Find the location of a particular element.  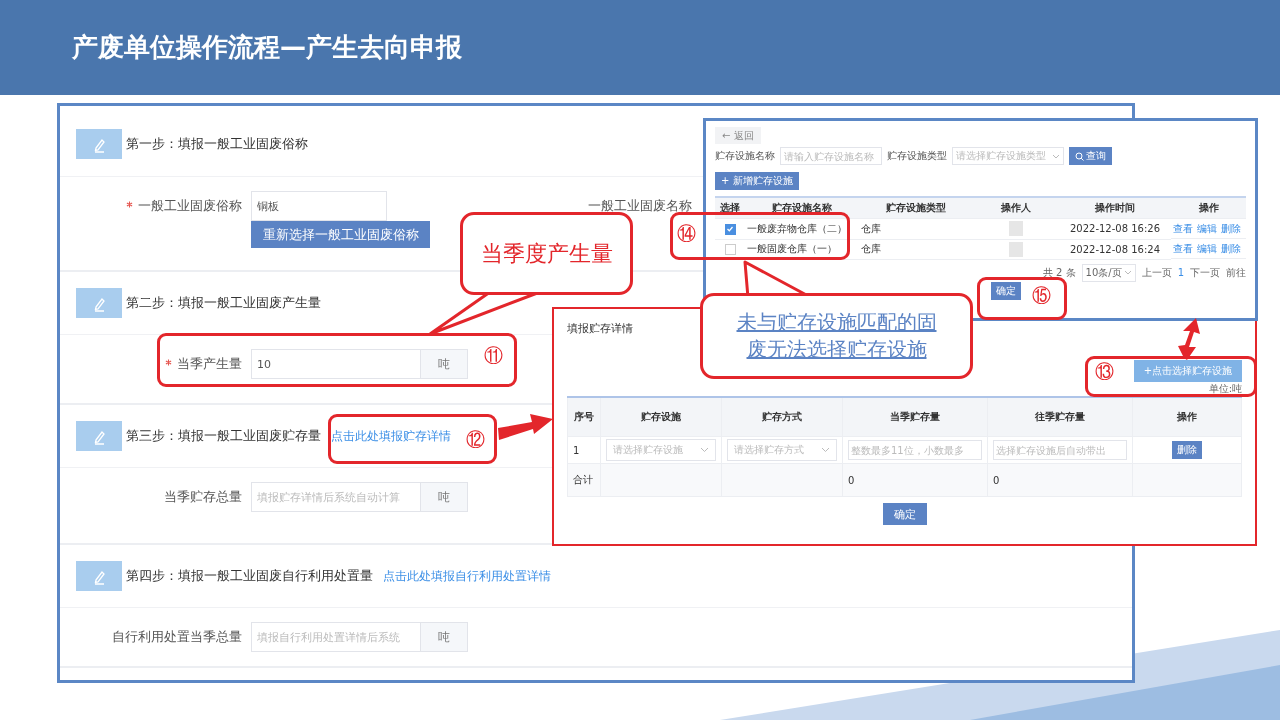

back-button: ← 返回 is located at coordinates (738, 135).